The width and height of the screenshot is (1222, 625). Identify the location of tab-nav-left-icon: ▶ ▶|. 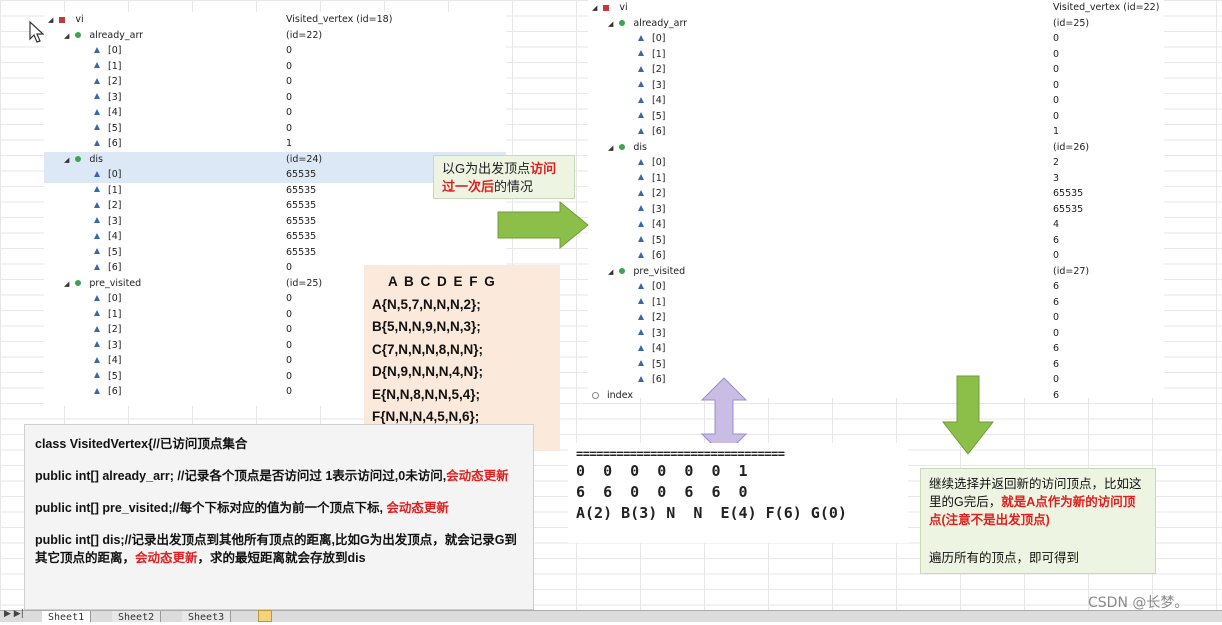
(14, 614).